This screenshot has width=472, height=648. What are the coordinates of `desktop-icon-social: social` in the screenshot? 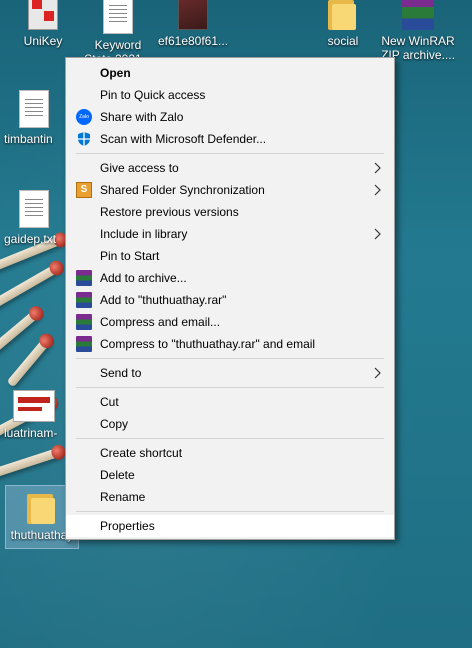 It's located at (343, 24).